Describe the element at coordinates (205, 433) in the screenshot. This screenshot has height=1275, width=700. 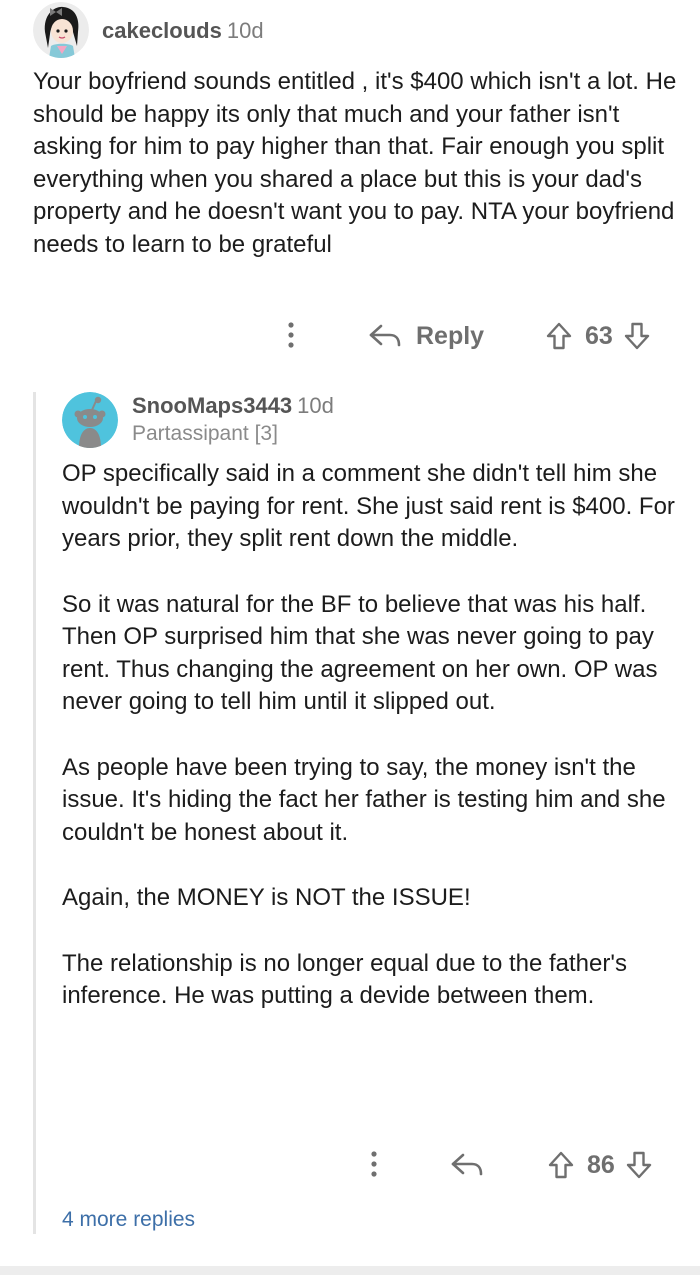
I see `user-flair: Partassipant [3]` at that location.